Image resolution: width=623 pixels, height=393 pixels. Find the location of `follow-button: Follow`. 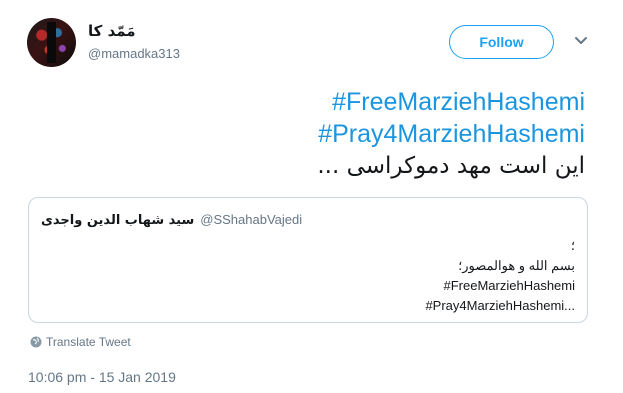

follow-button: Follow is located at coordinates (501, 42).